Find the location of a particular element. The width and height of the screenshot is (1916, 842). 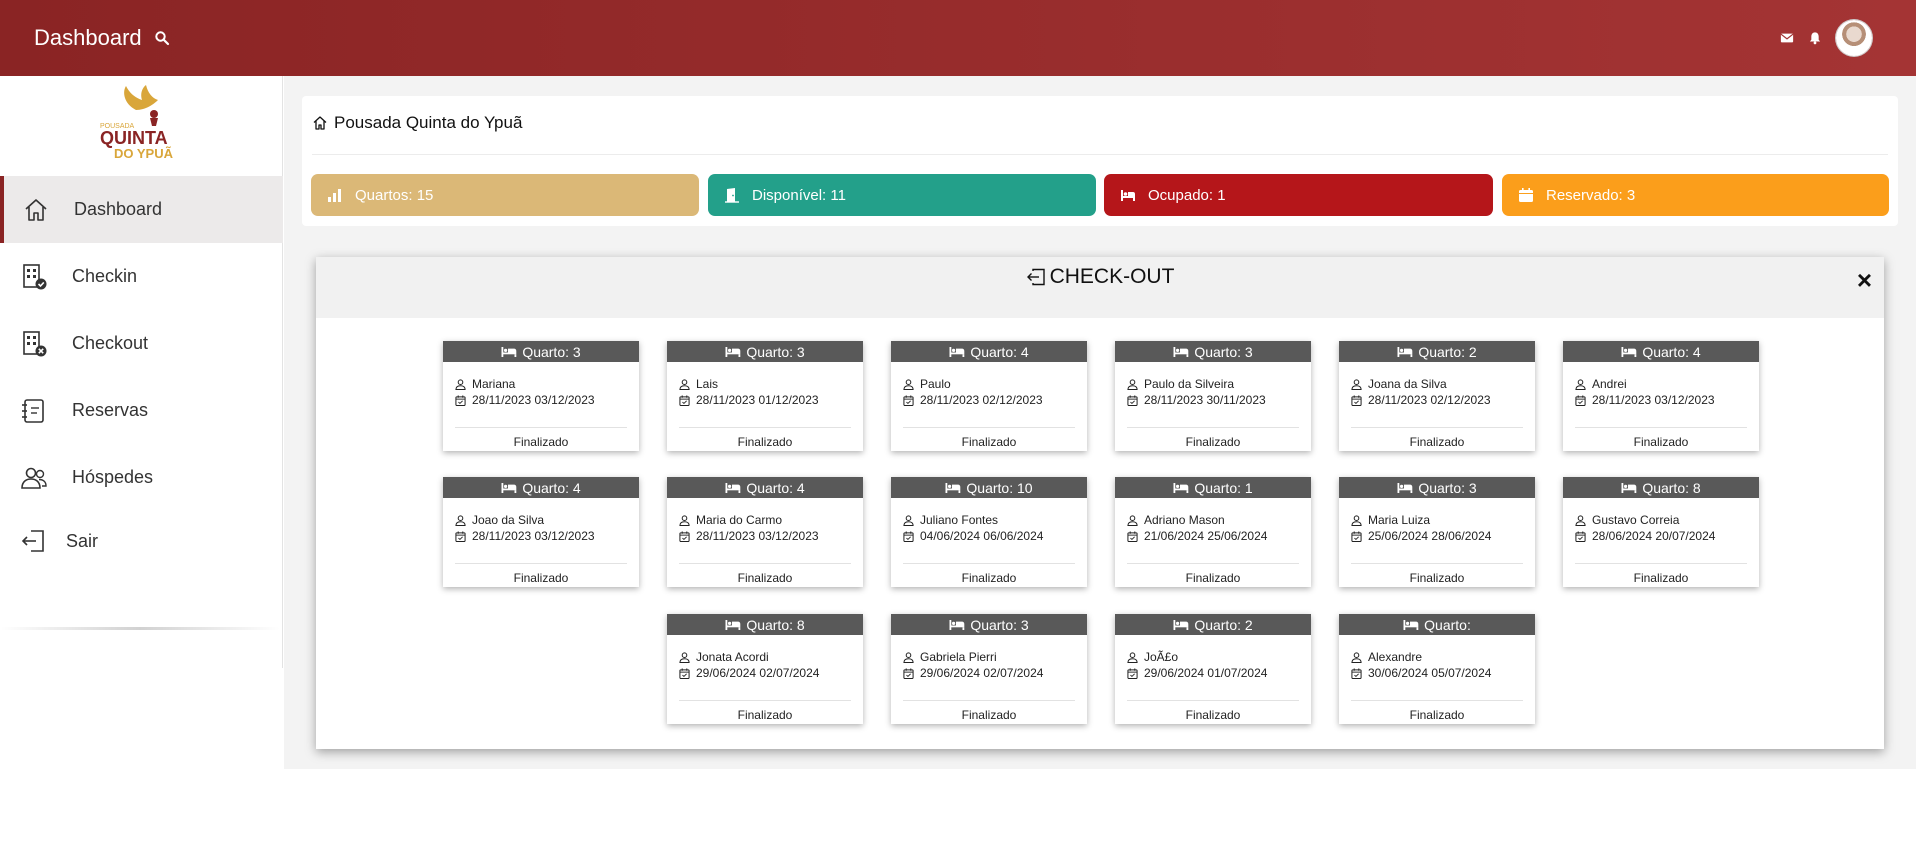

stat-available: Disponível: 11 is located at coordinates (902, 195).